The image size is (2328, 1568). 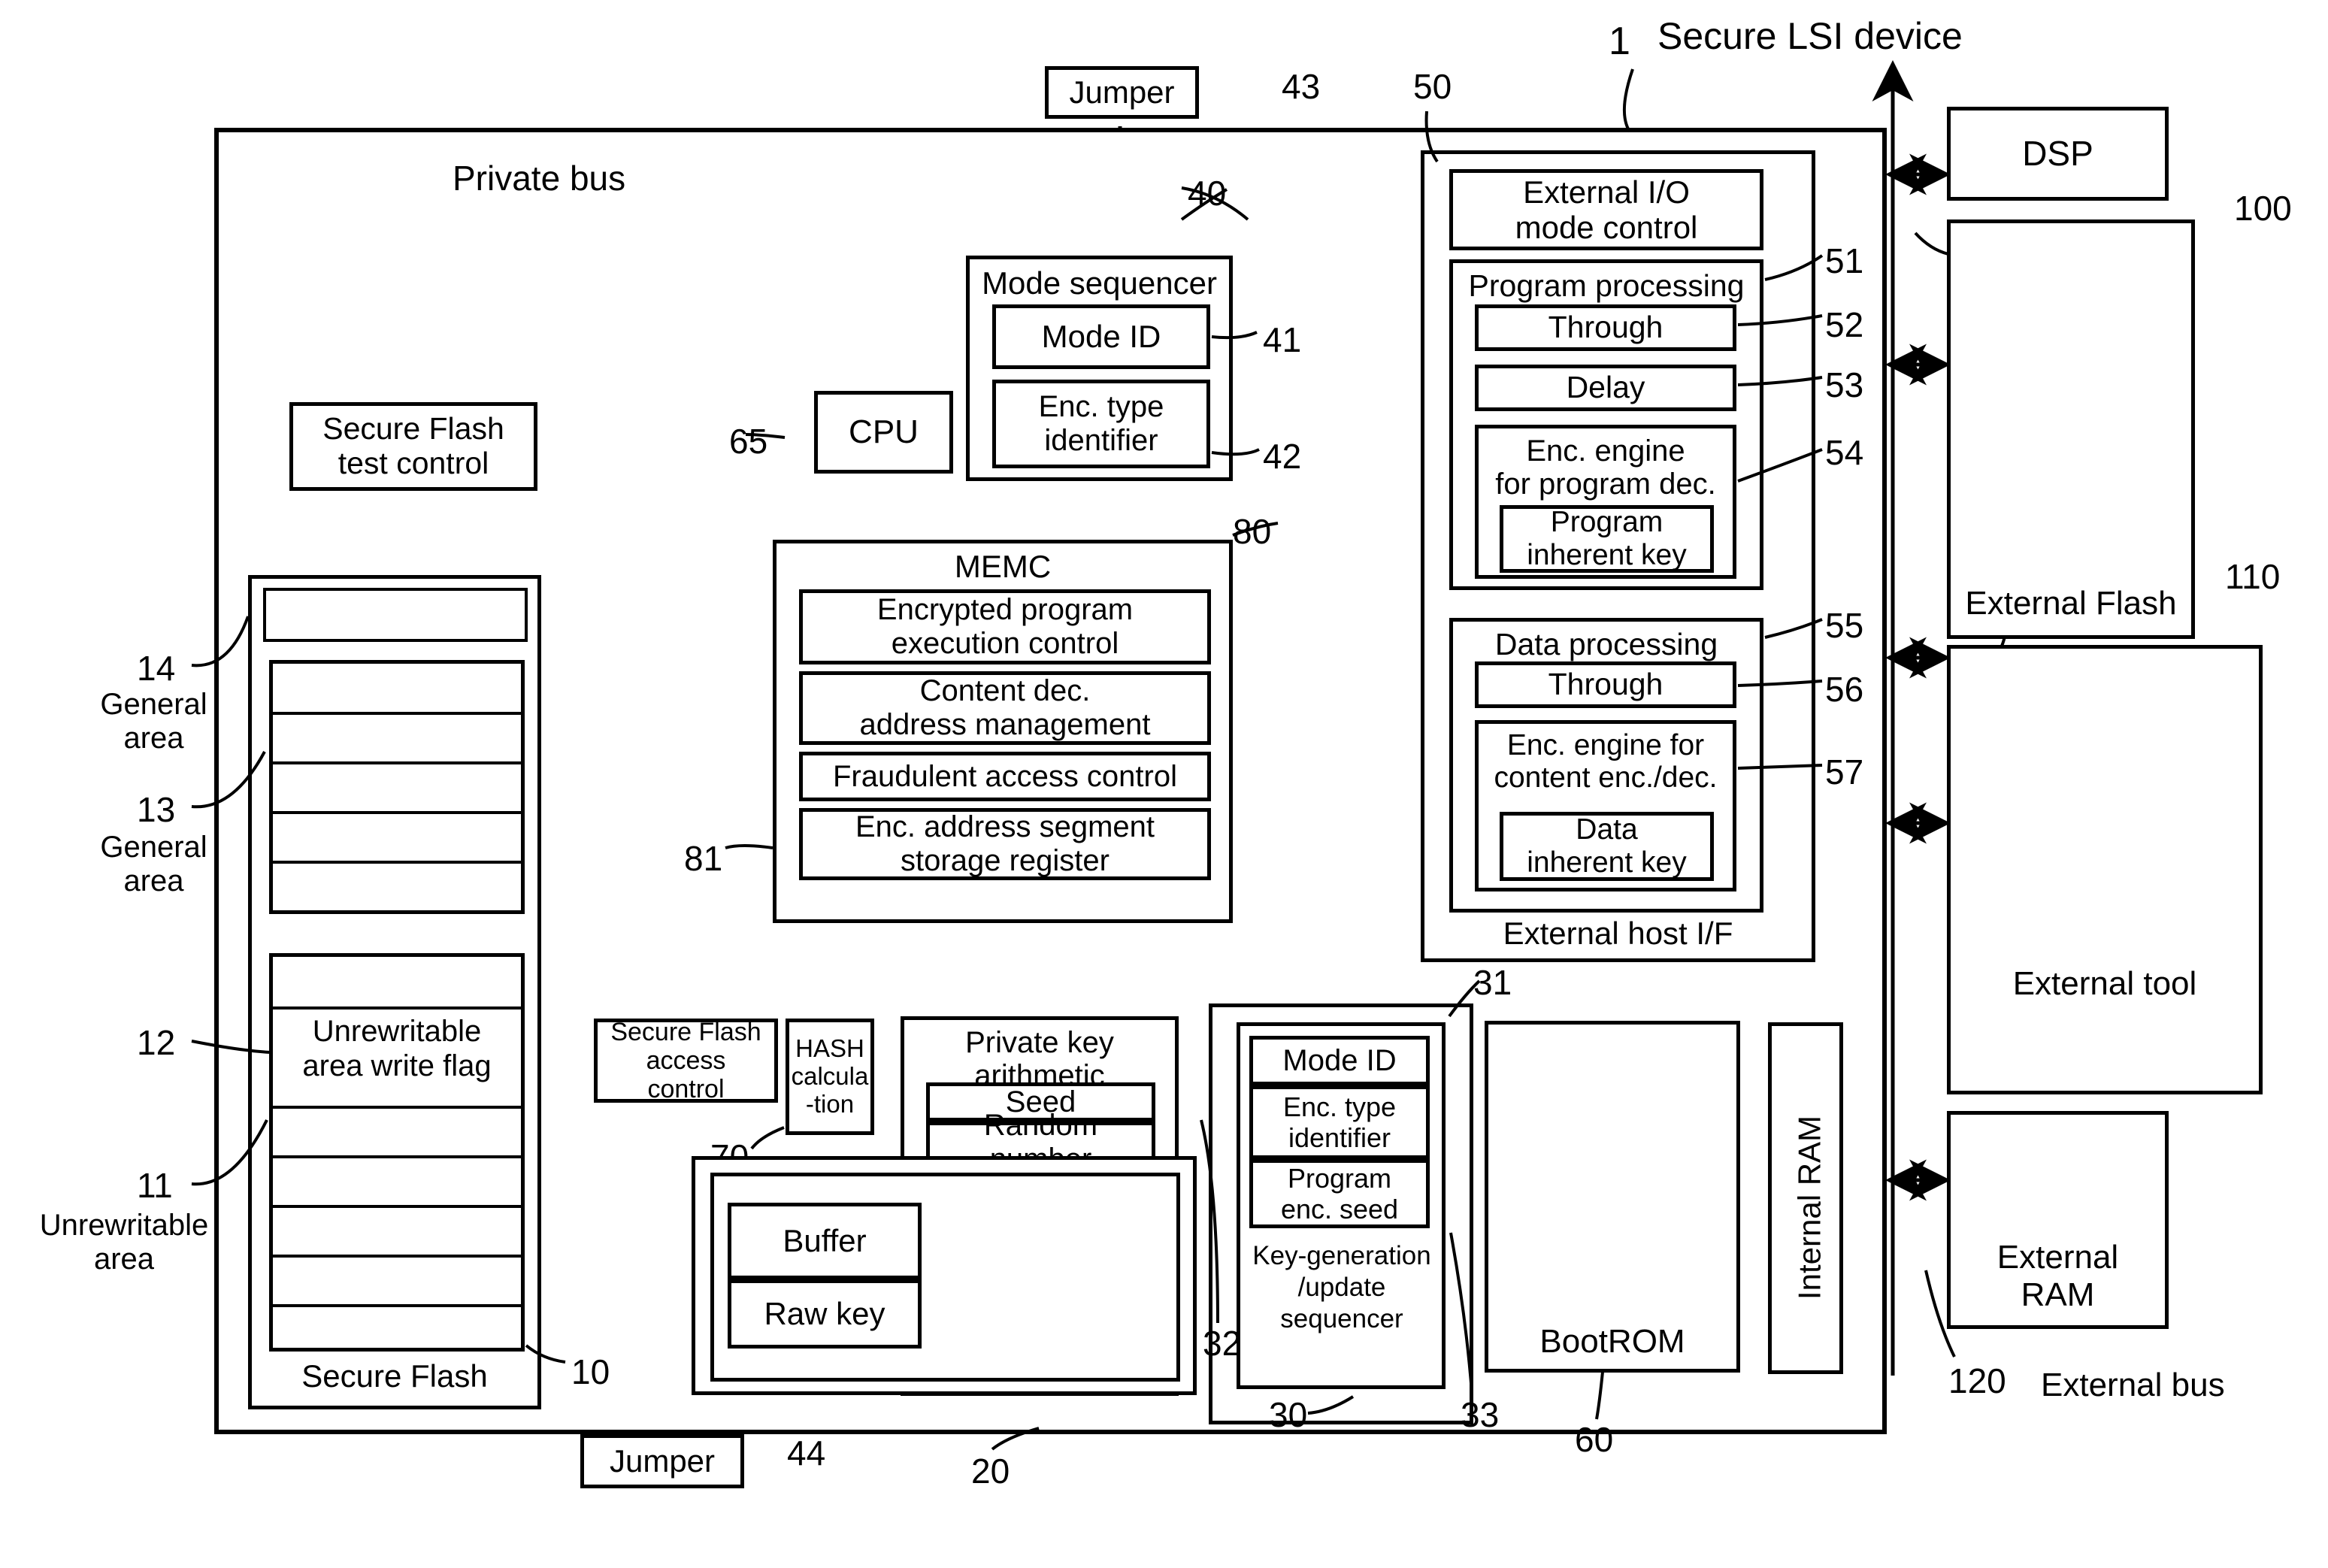 I want to click on ref-33: 33, so click(x=1480, y=1414).